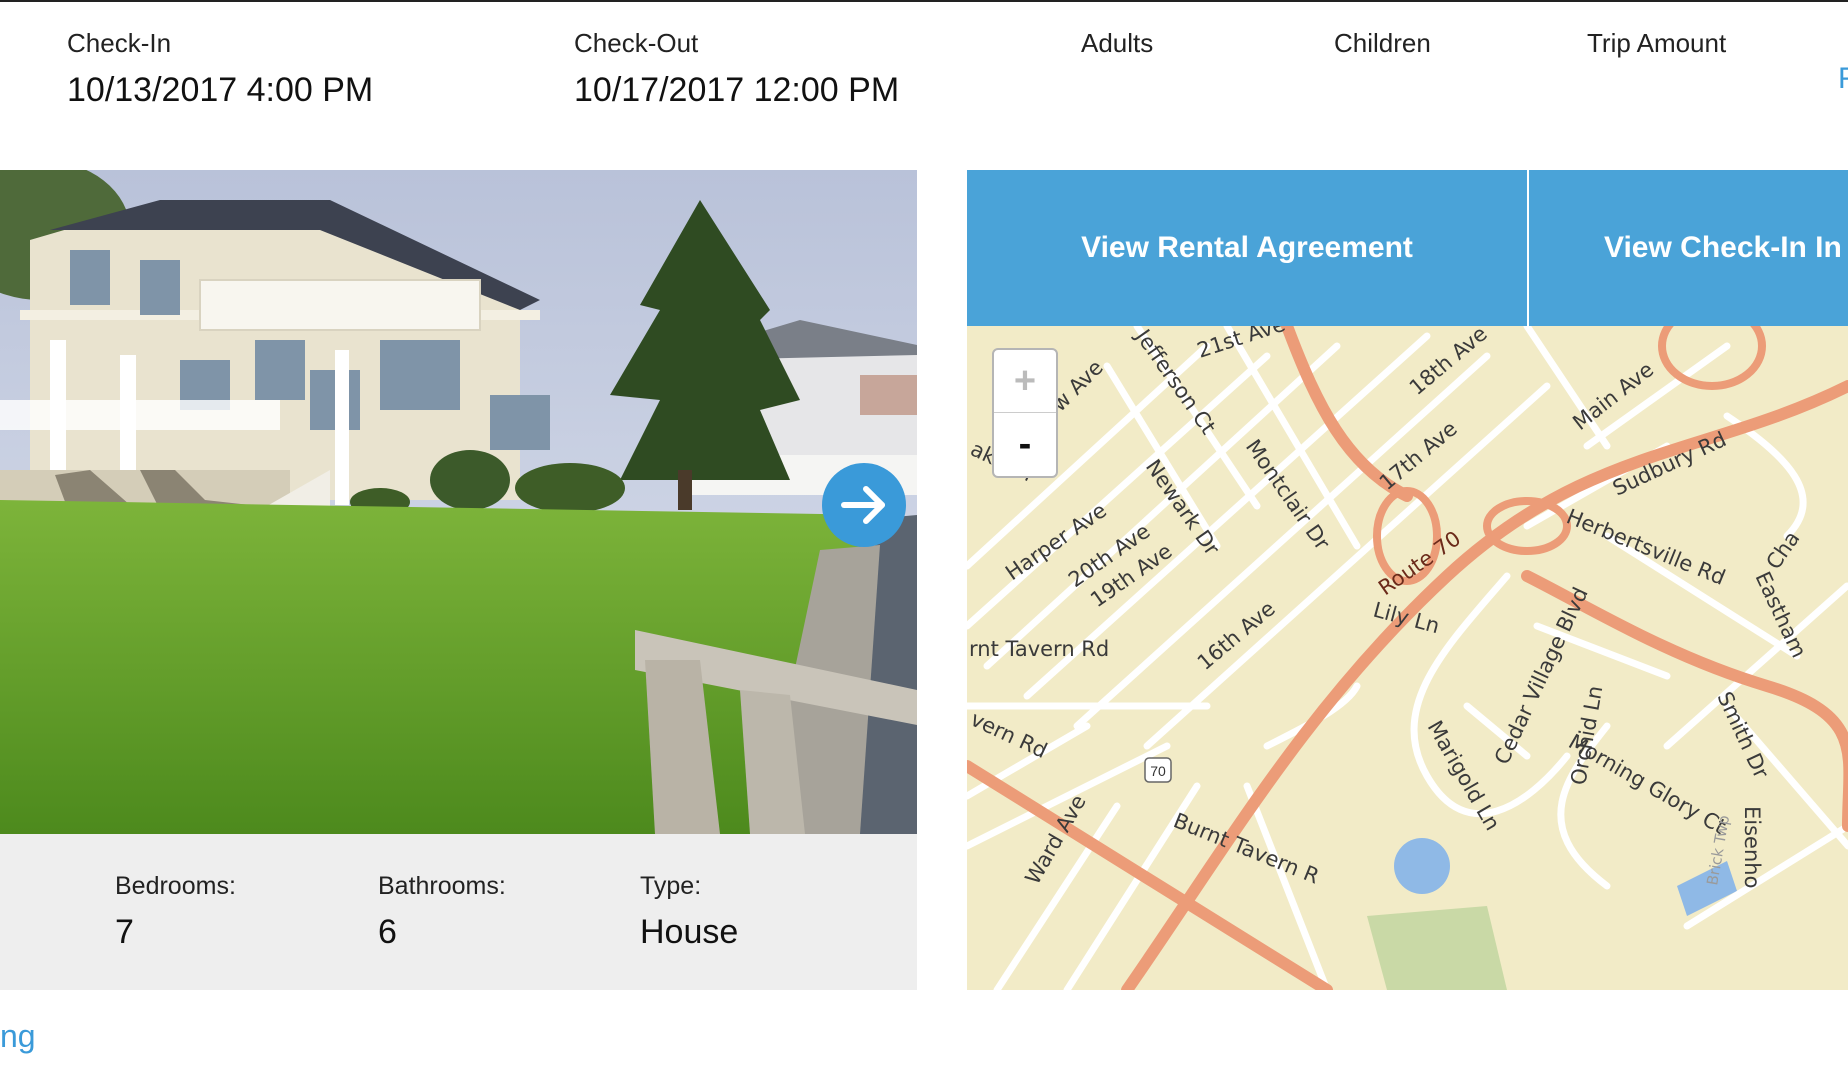  Describe the element at coordinates (18, 1036) in the screenshot. I see `clipped-bottom-link: ng` at that location.